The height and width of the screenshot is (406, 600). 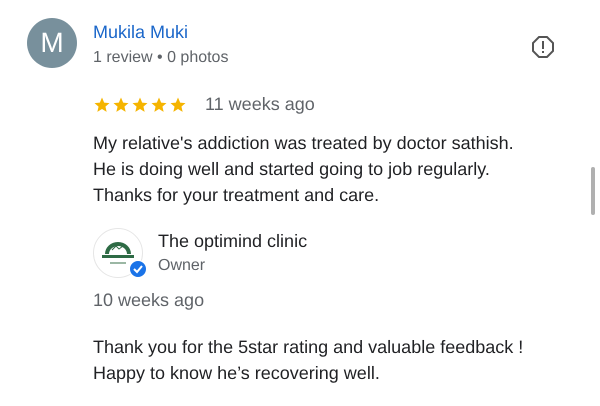 What do you see at coordinates (260, 104) in the screenshot?
I see `review-time: 11 weeks ago` at bounding box center [260, 104].